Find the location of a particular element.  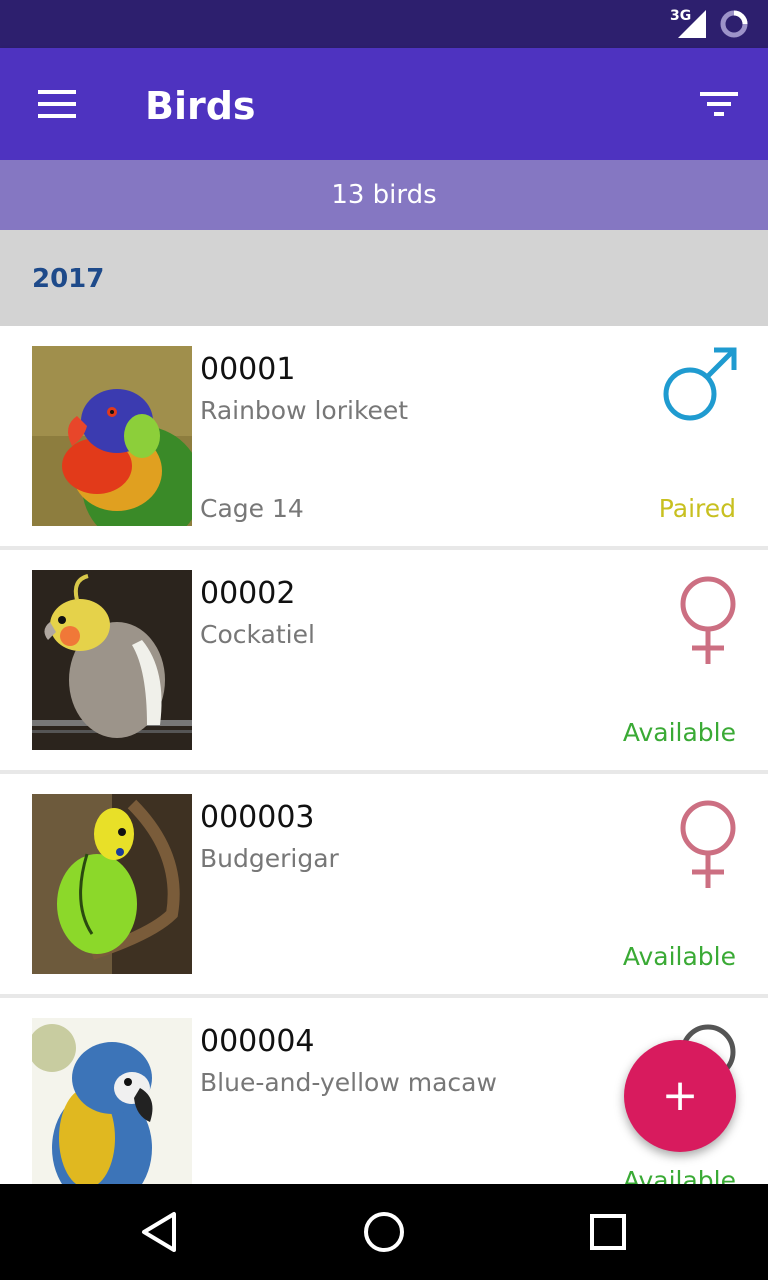

app-bar: Birds is located at coordinates (384, 104).